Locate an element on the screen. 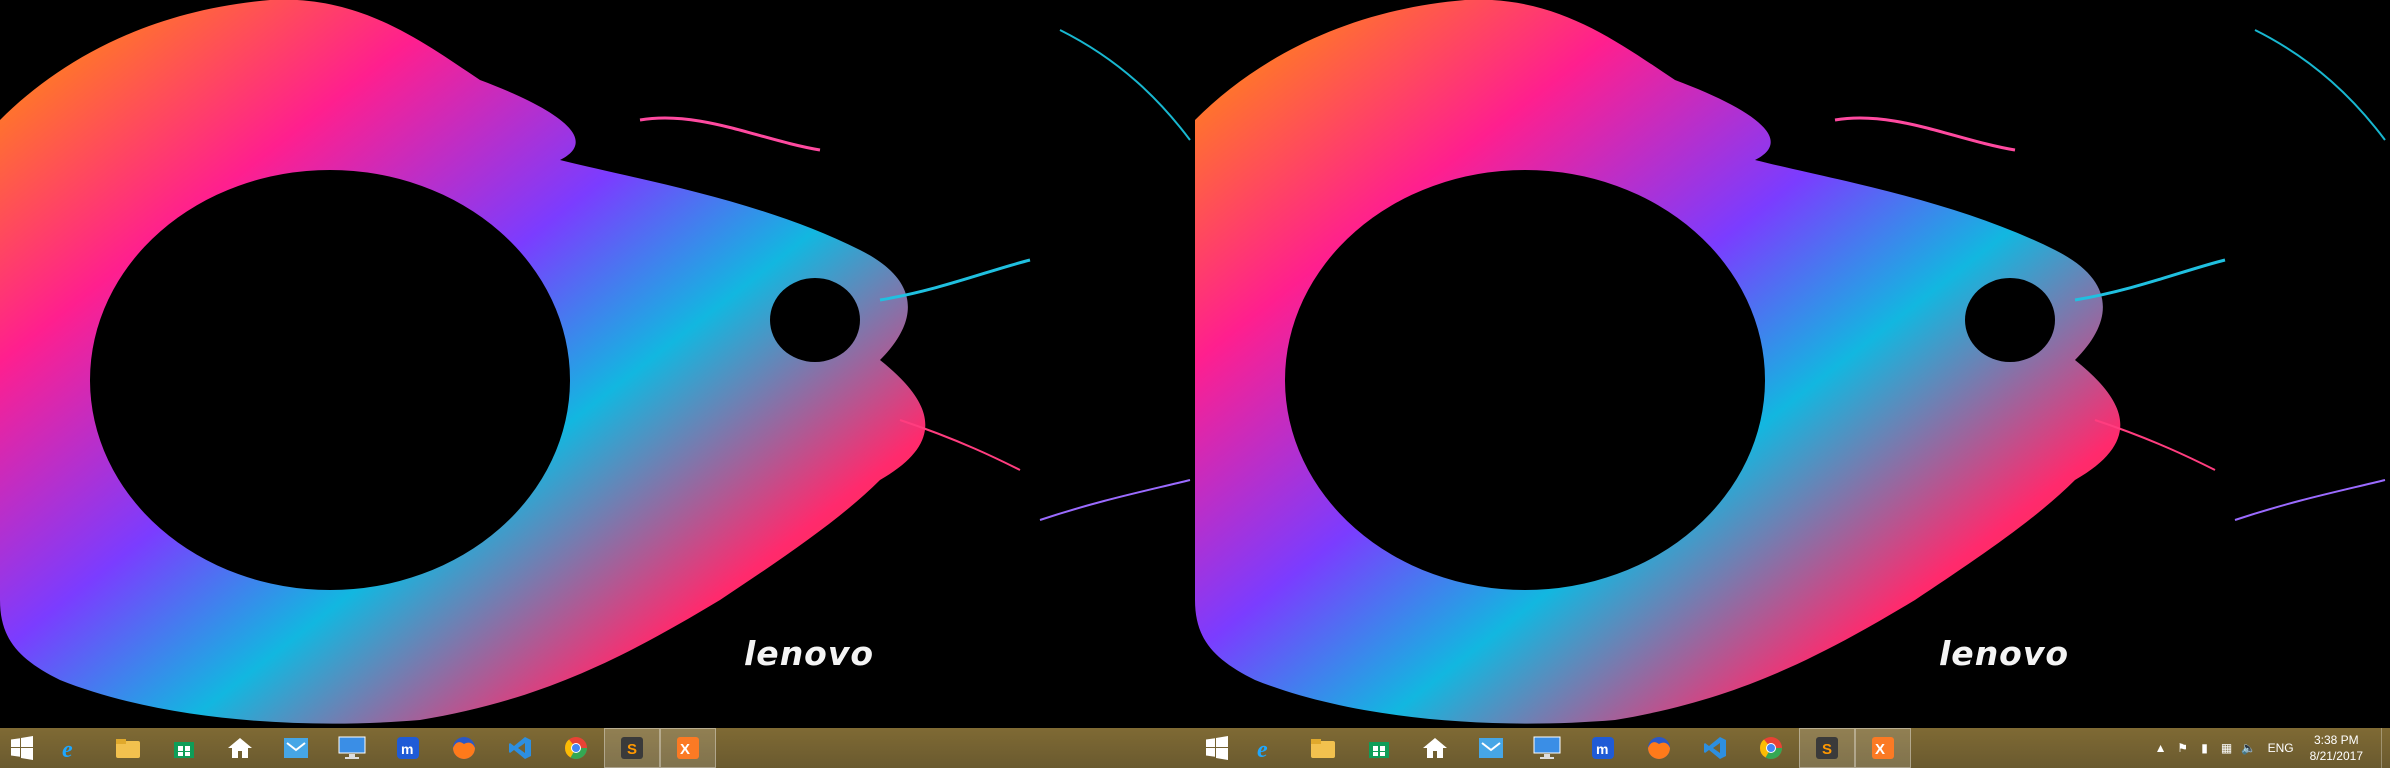  clock-date: 8/21/2017 is located at coordinates (2336, 756).